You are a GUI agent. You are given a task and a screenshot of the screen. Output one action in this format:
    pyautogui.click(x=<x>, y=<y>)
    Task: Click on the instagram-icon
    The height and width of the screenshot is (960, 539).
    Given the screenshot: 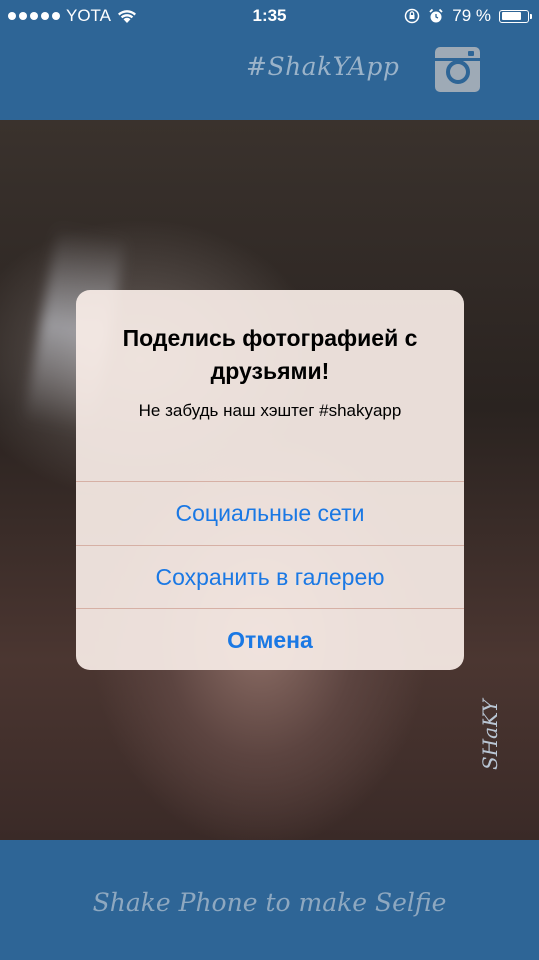 What is the action you would take?
    pyautogui.click(x=458, y=72)
    